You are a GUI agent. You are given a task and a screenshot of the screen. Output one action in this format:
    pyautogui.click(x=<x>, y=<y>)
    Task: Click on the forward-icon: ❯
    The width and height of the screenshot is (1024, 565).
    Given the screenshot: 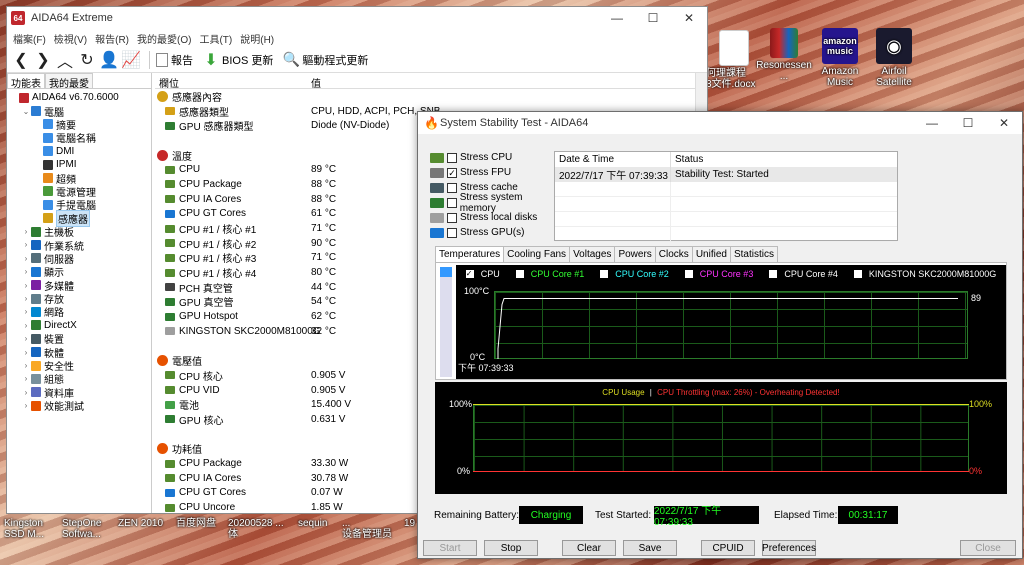 What is the action you would take?
    pyautogui.click(x=43, y=60)
    